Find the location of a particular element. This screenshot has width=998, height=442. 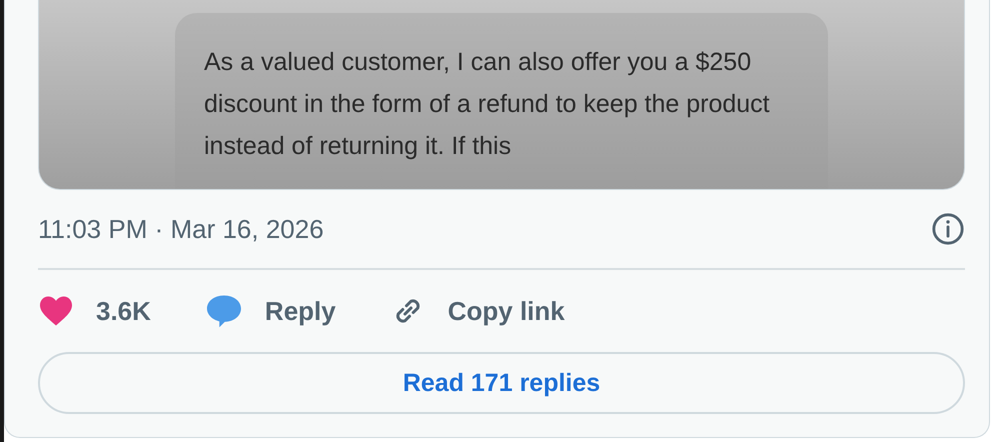

copy-link-label: Copy link is located at coordinates (506, 311).